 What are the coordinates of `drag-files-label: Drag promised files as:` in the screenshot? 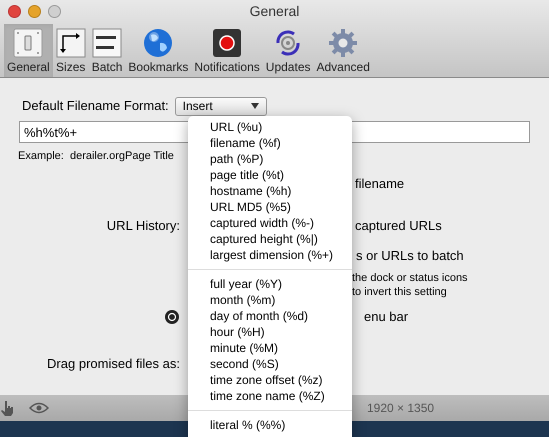 It's located at (113, 363).